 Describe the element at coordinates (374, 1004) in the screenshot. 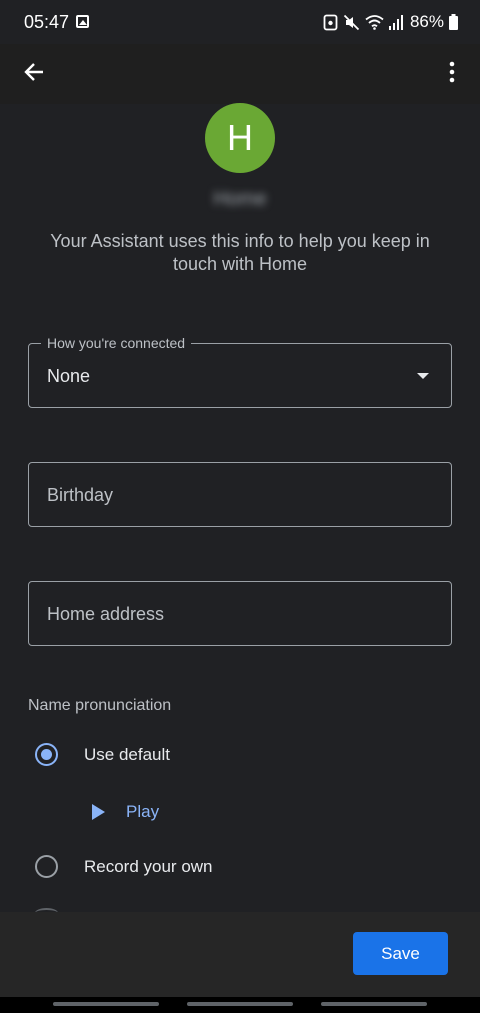

I see `back-nav-button` at that location.